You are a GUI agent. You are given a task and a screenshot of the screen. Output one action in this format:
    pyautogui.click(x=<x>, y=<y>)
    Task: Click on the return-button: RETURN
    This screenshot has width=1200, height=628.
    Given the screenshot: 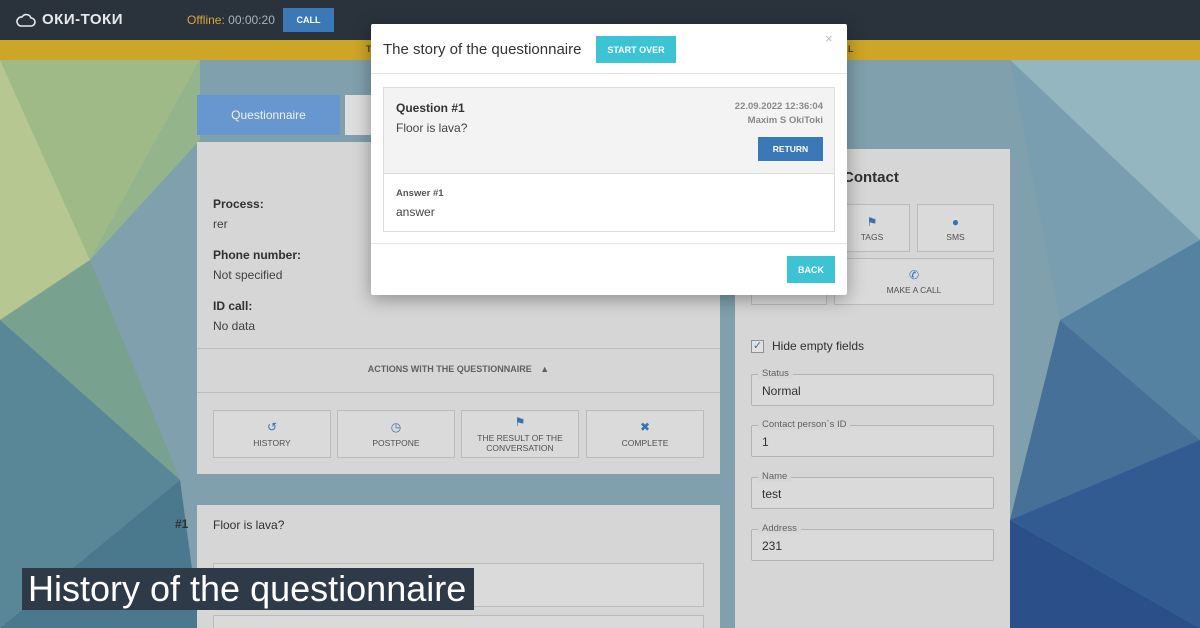 What is the action you would take?
    pyautogui.click(x=790, y=149)
    